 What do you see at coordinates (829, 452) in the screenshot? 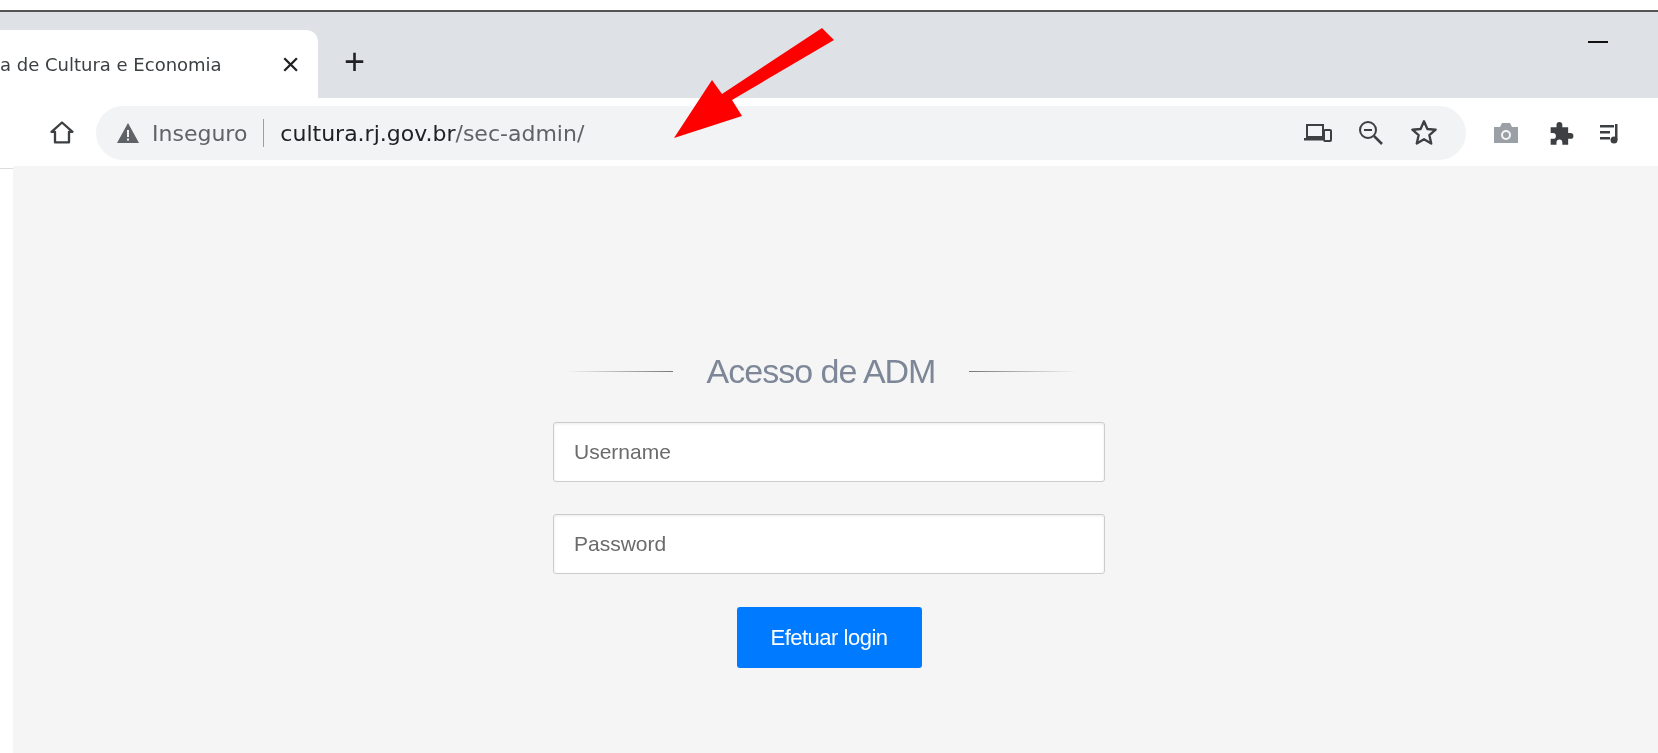
I see `username-field: Username` at bounding box center [829, 452].